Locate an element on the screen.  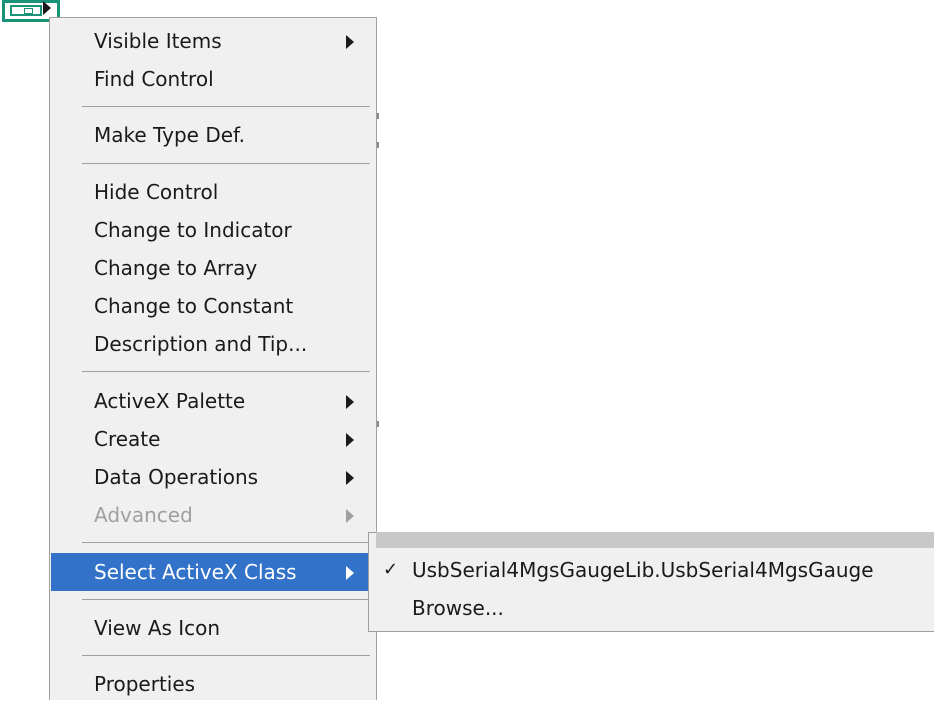
menu-item-hide-control: Hide Control is located at coordinates (213, 192).